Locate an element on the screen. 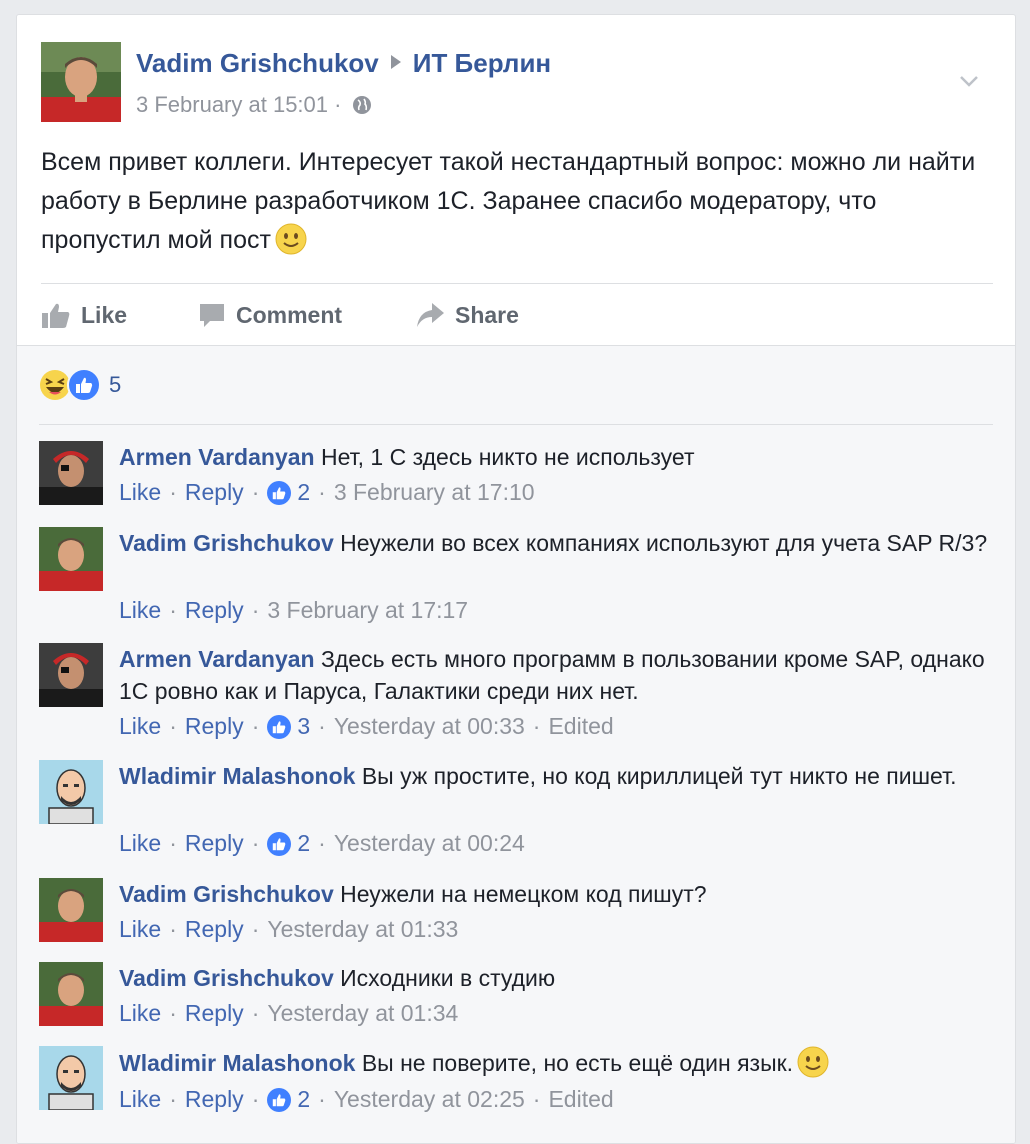 The height and width of the screenshot is (1144, 1030). comment-like-count: 3 is located at coordinates (303, 726).